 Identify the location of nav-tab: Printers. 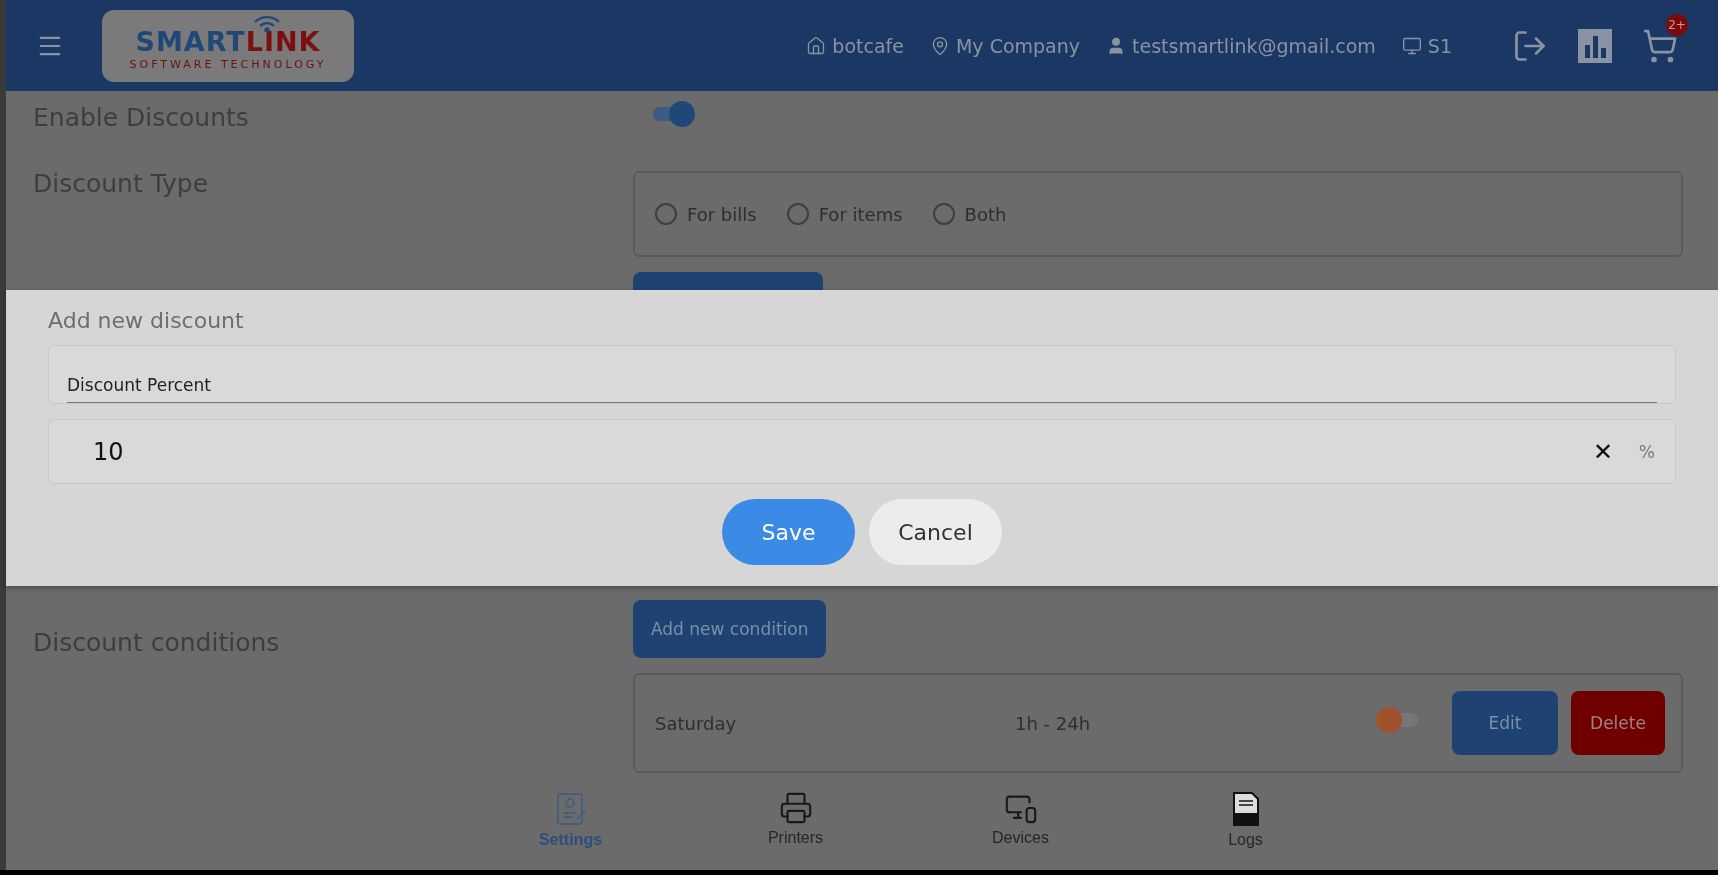
(795, 825).